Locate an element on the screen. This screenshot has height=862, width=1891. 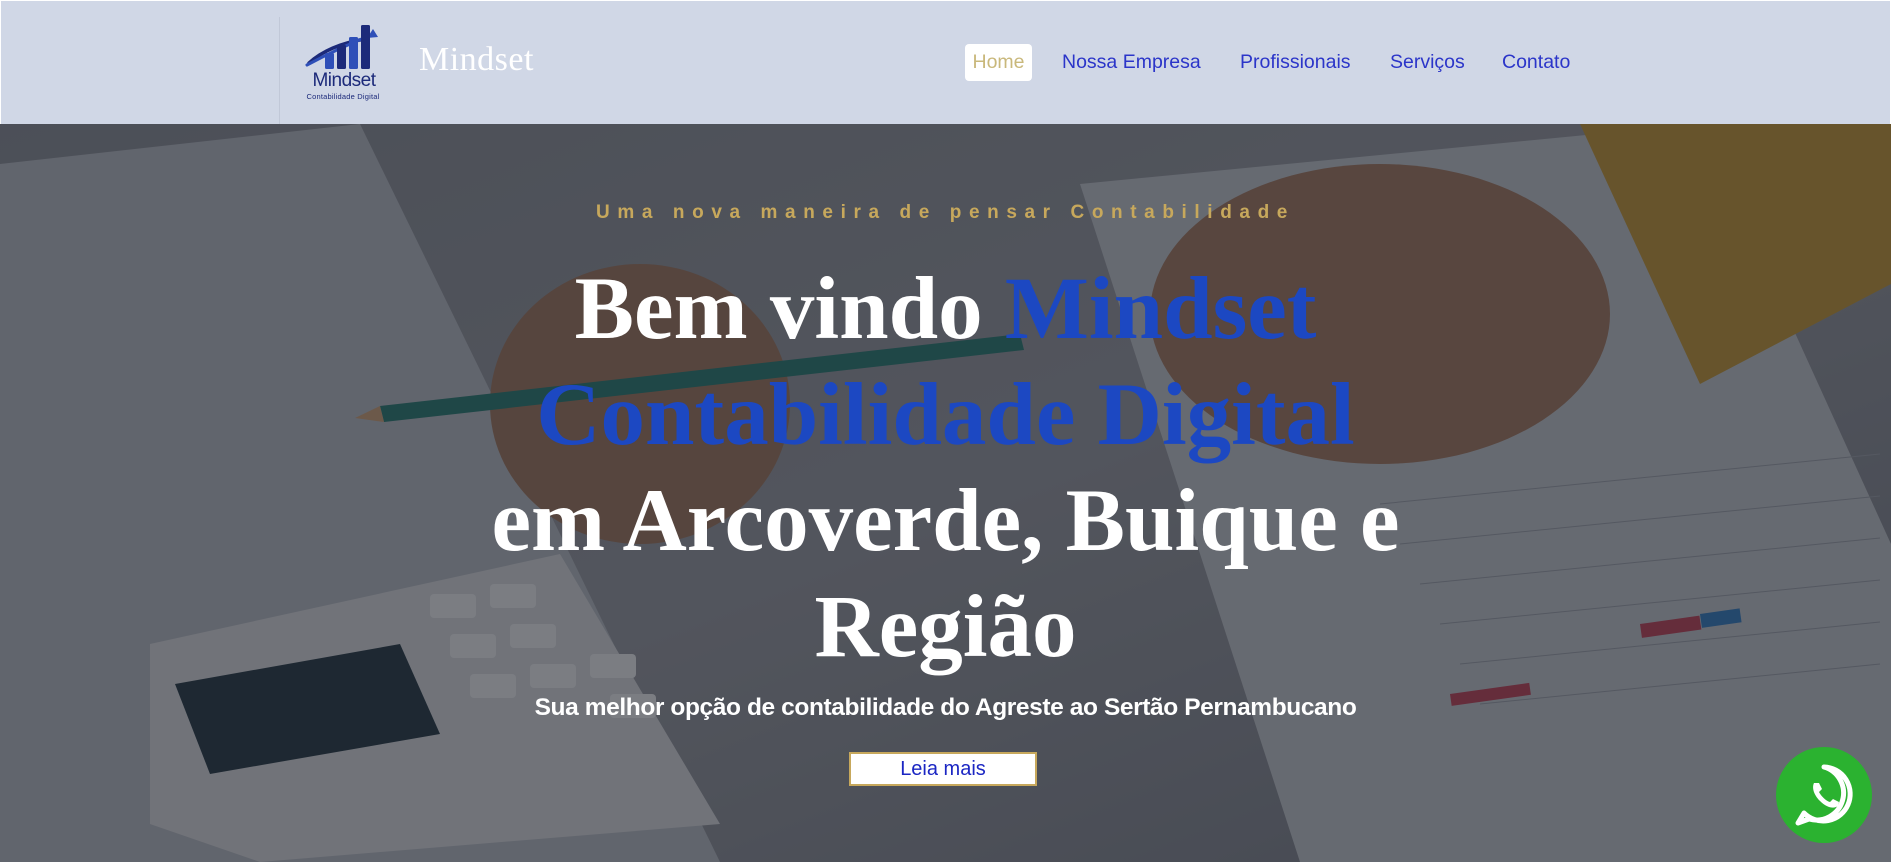
nav-item-servicos: Serviços is located at coordinates (1427, 62).